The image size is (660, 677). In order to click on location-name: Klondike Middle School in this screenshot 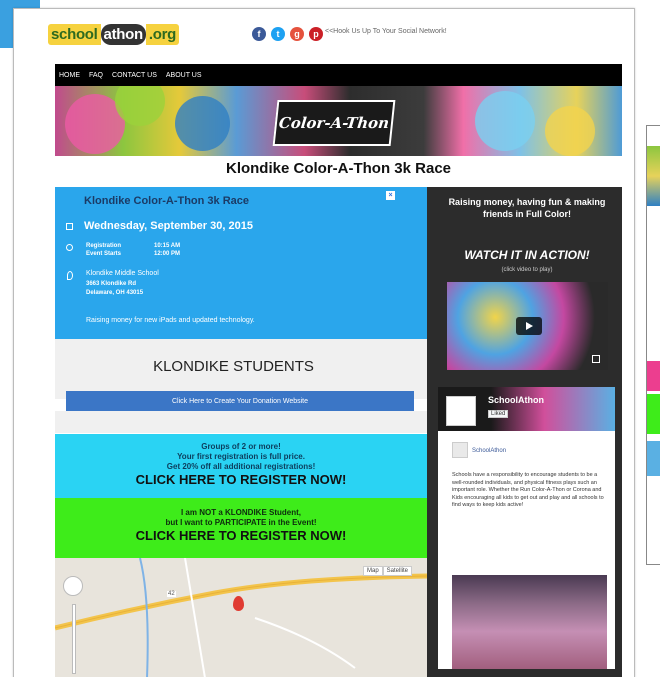, I will do `click(122, 273)`.